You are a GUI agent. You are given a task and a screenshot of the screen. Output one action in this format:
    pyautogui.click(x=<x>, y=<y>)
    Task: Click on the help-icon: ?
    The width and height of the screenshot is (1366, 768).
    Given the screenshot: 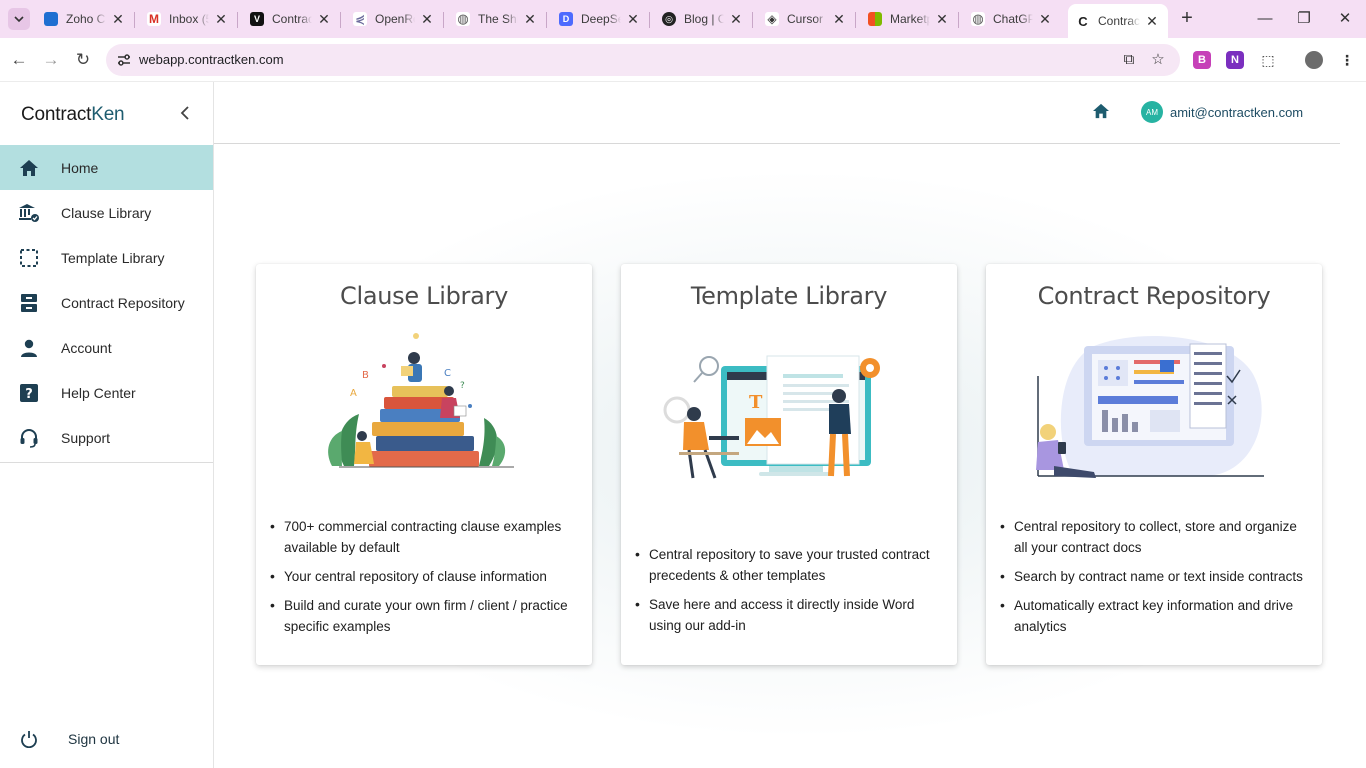 What is the action you would take?
    pyautogui.click(x=29, y=393)
    